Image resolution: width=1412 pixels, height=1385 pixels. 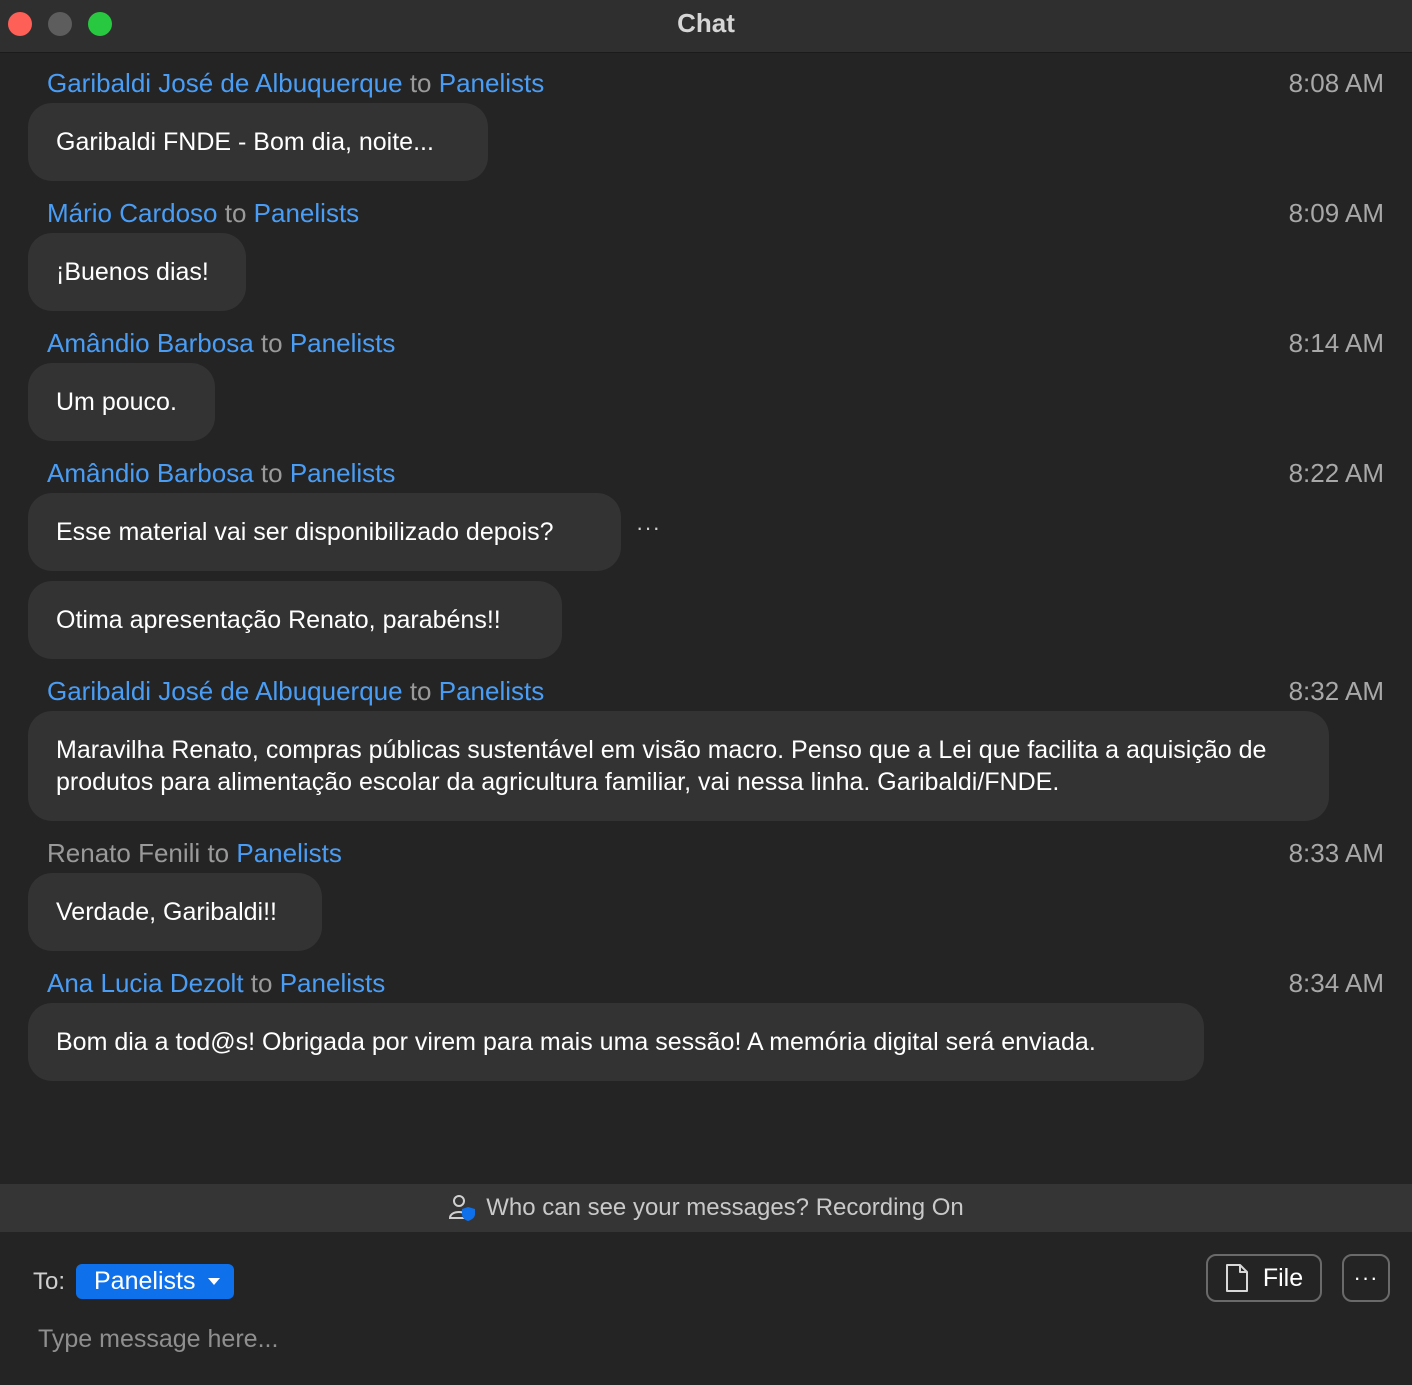 I want to click on message-time: 8:34 AM, so click(x=1336, y=983).